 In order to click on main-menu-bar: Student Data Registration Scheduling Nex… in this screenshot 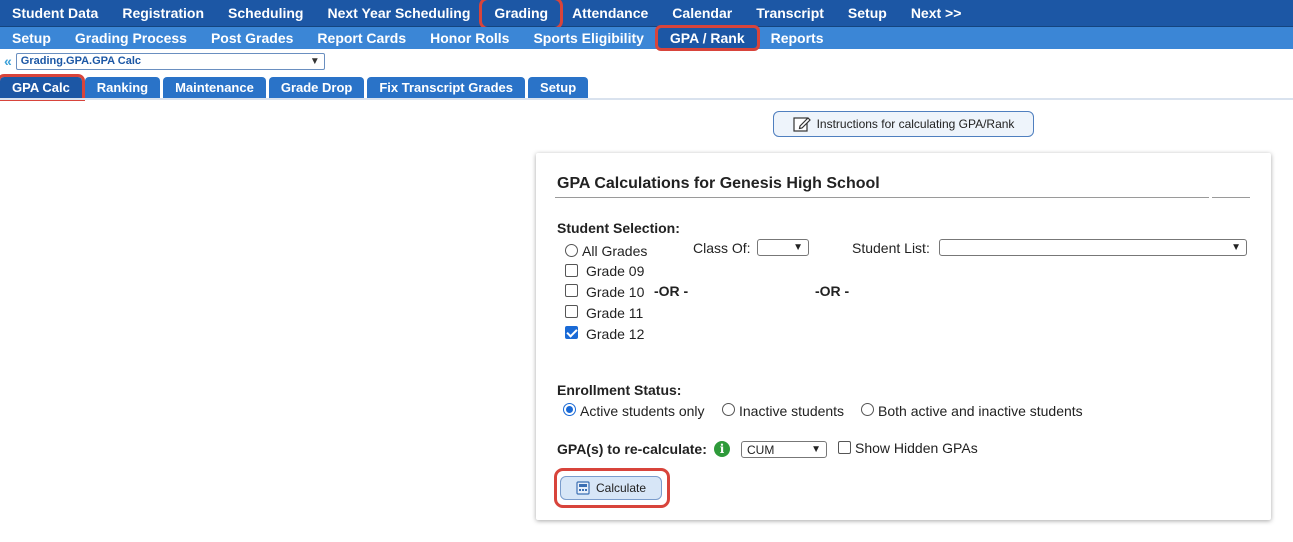, I will do `click(646, 15)`.